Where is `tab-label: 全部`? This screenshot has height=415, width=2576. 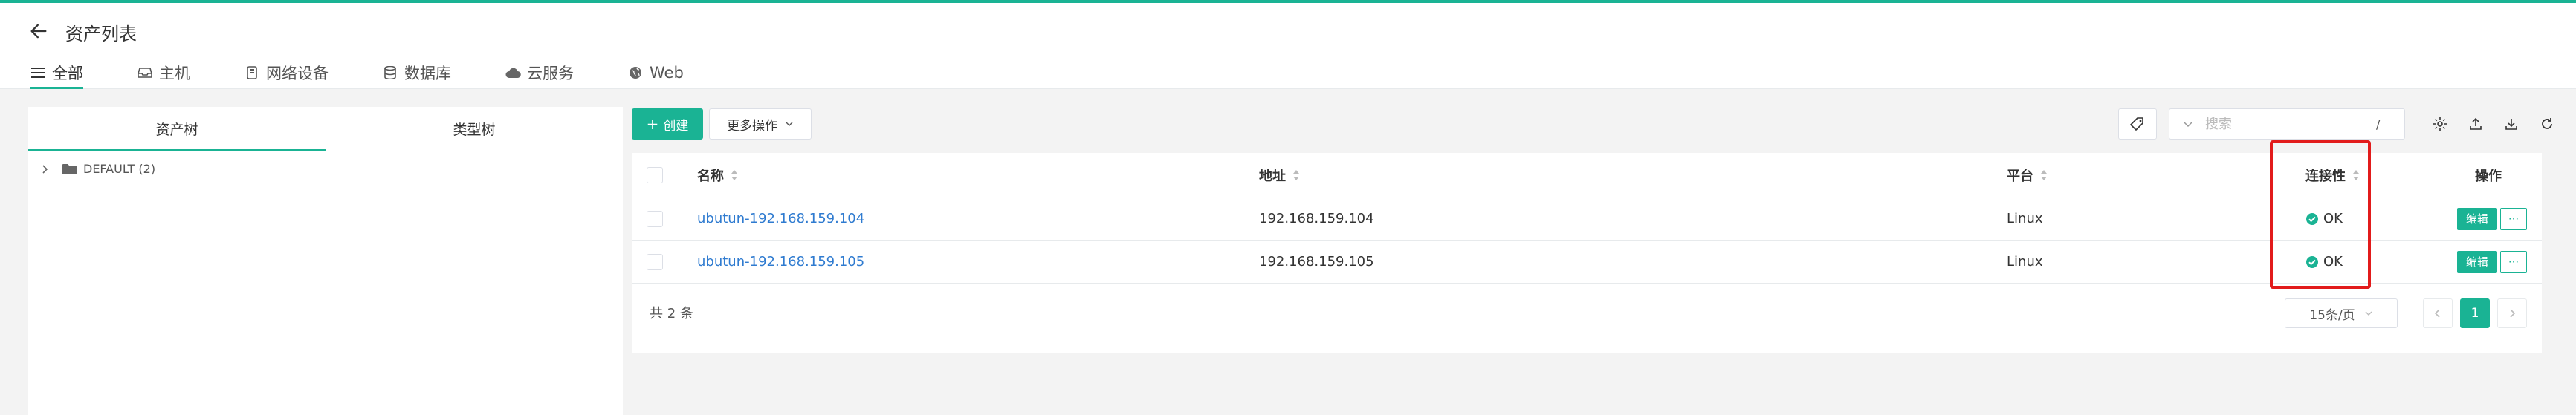
tab-label: 全部 is located at coordinates (67, 73).